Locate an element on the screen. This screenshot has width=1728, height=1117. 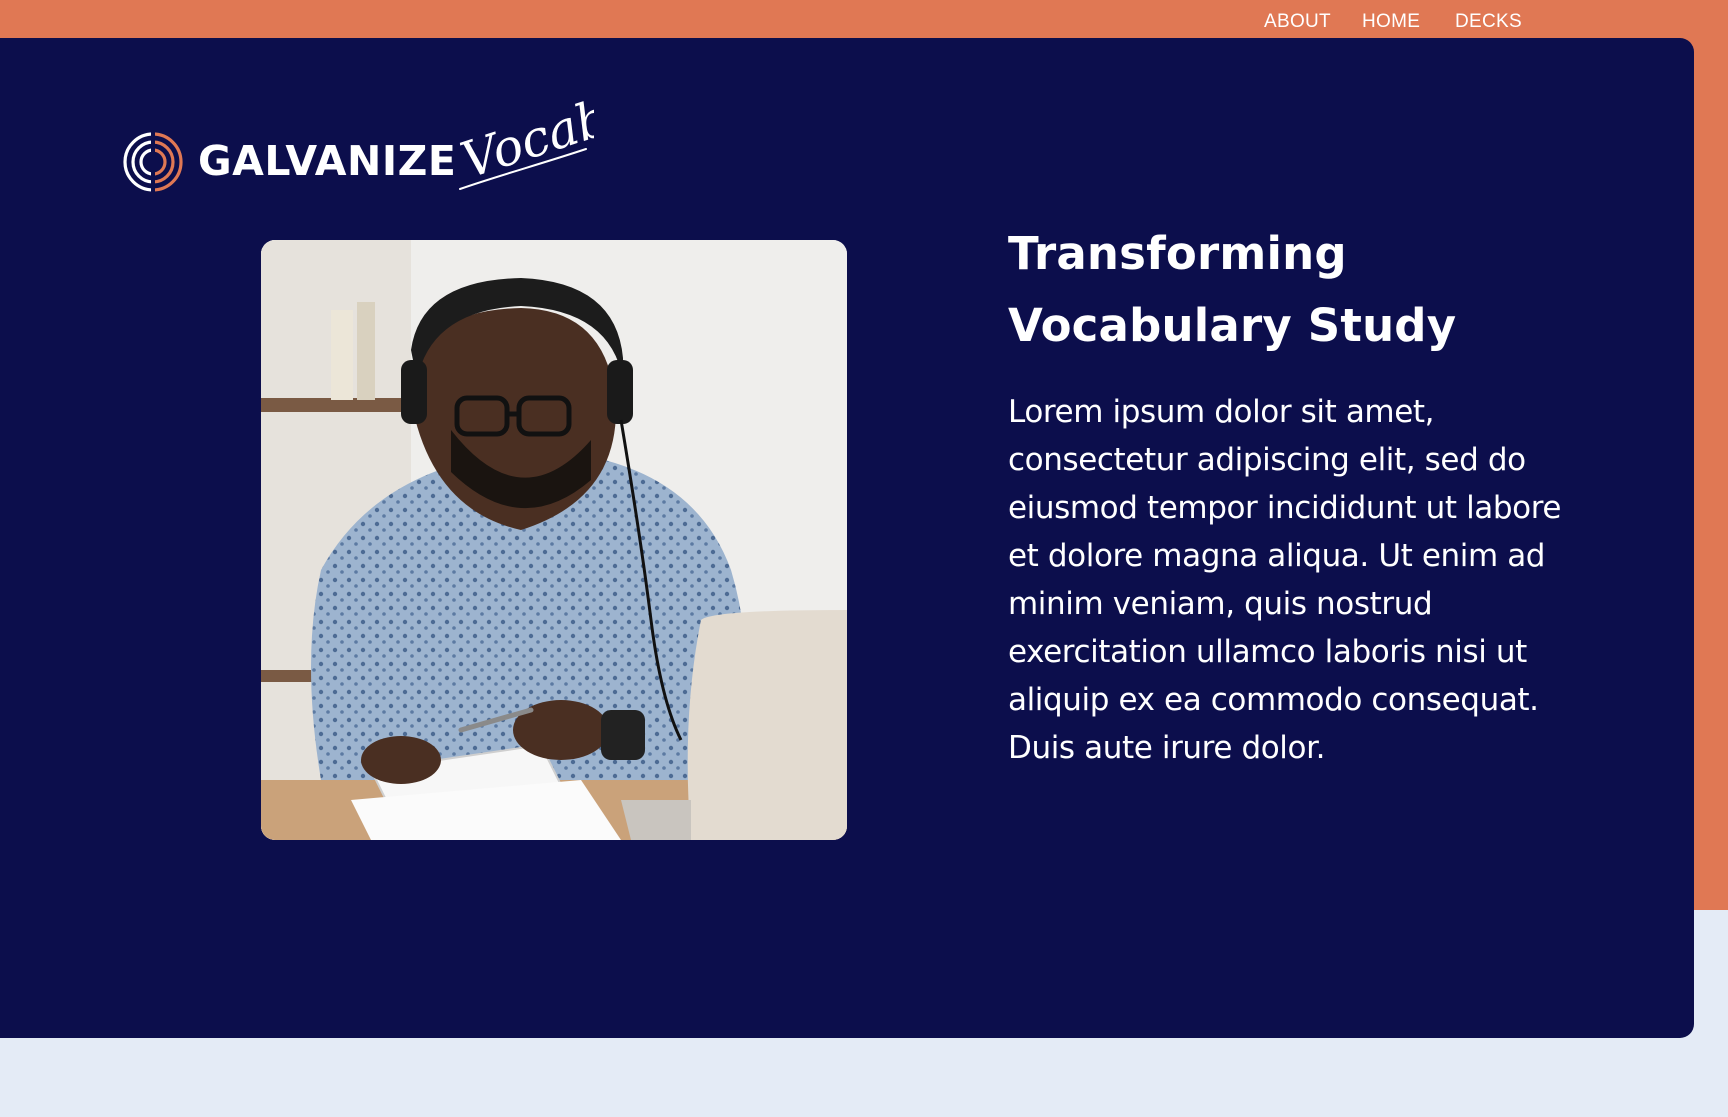
nav-link-about: ABOUT is located at coordinates (1297, 22).